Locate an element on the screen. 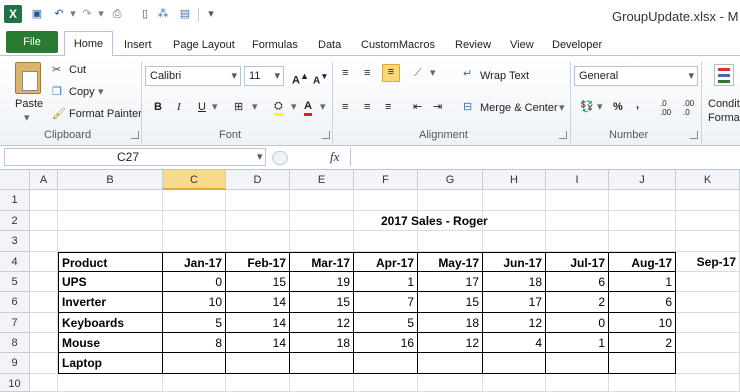  increase-indent-icon: ⇥ is located at coordinates (437, 107).